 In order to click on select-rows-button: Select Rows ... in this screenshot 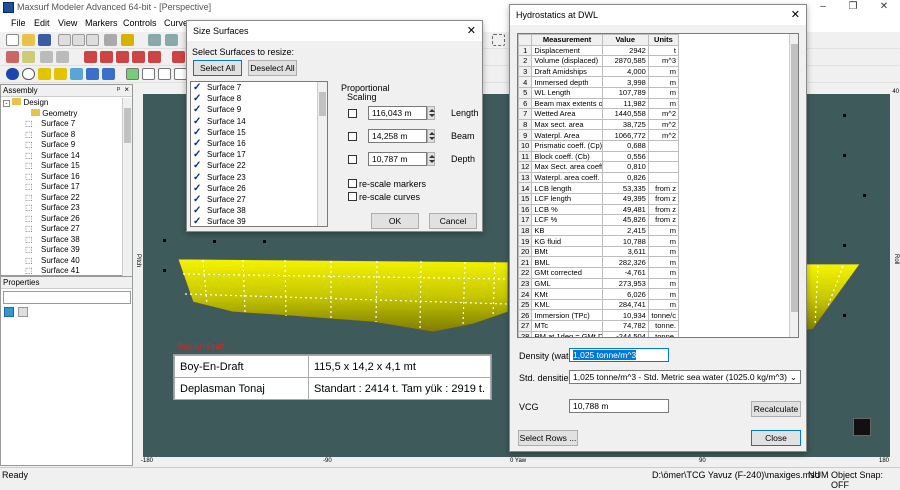, I will do `click(548, 438)`.